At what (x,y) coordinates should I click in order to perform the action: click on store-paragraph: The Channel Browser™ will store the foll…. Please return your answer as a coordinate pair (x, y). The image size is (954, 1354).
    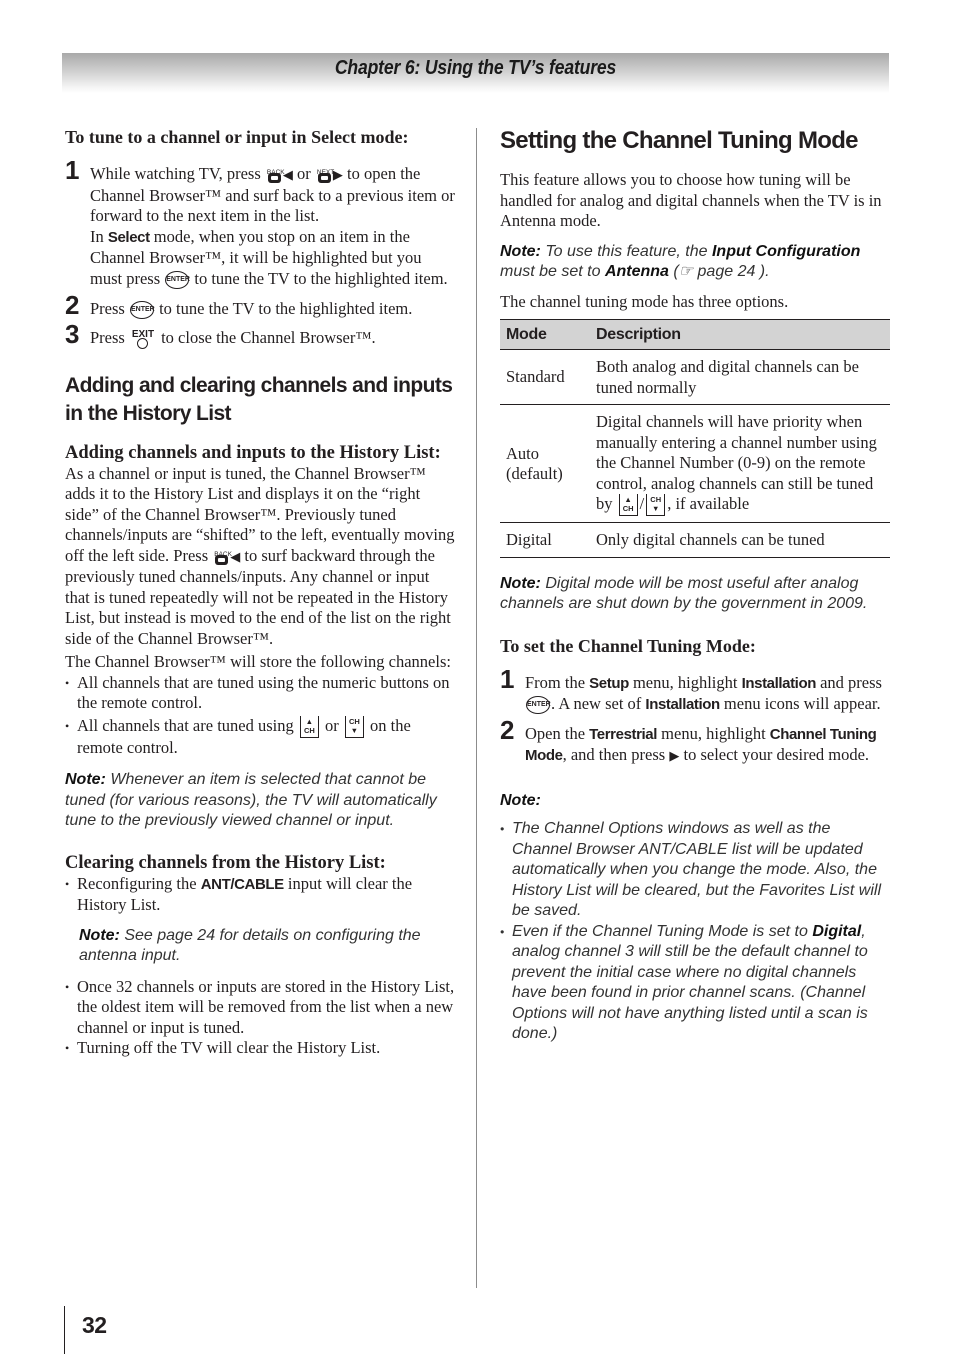
    Looking at the image, I should click on (258, 662).